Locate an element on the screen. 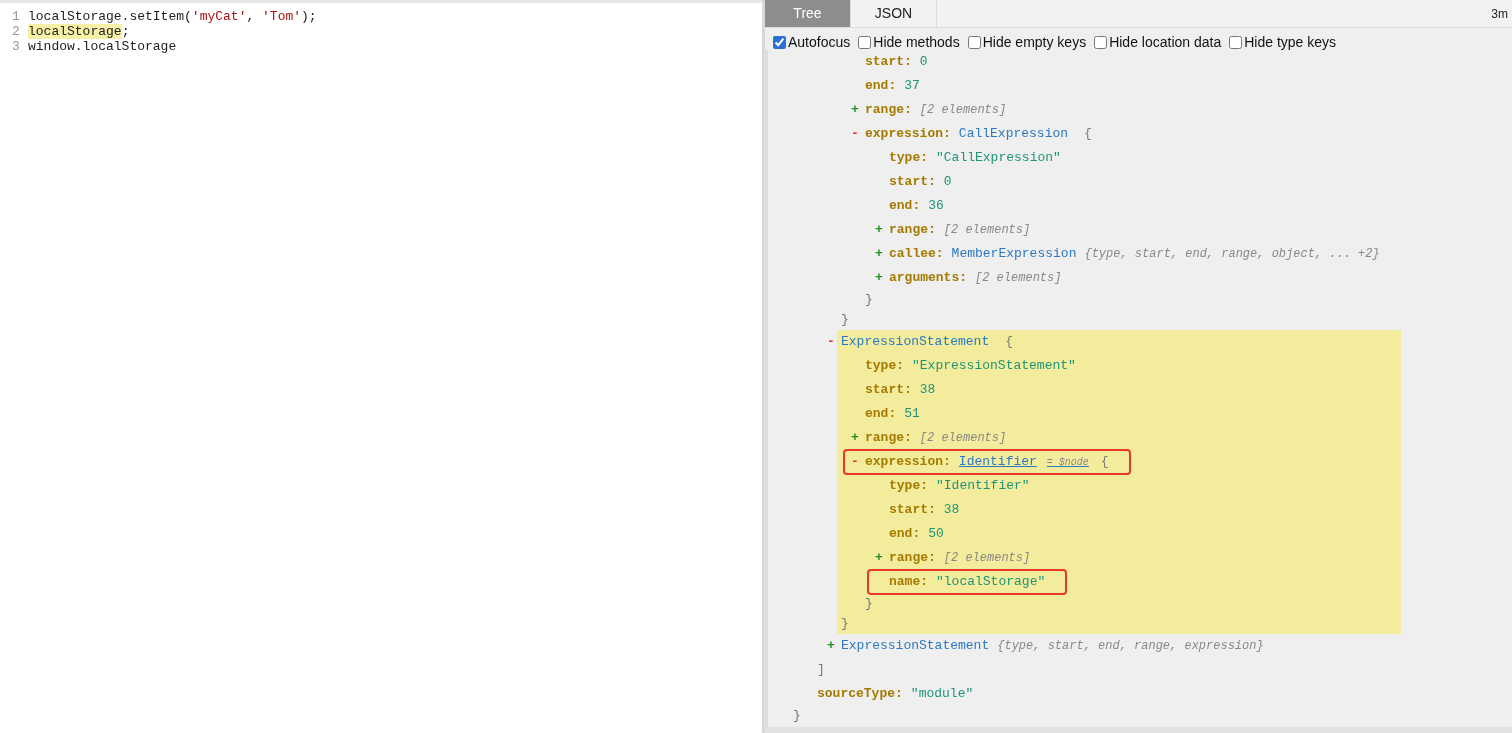 This screenshot has height=733, width=1512. node-type: MemberExpression is located at coordinates (1014, 254).